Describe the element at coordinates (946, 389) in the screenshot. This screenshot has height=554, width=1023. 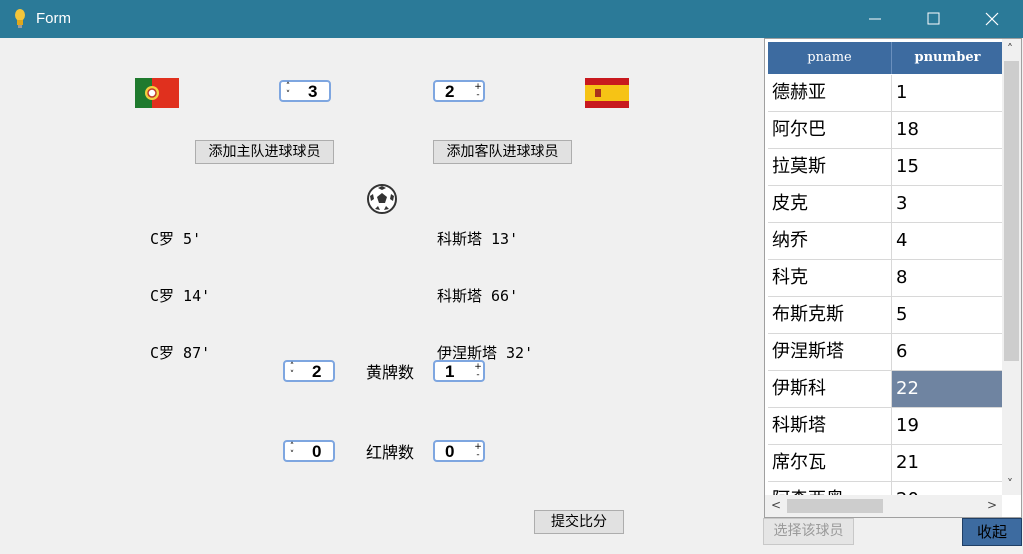
I see `cell-pnumber: 22` at that location.